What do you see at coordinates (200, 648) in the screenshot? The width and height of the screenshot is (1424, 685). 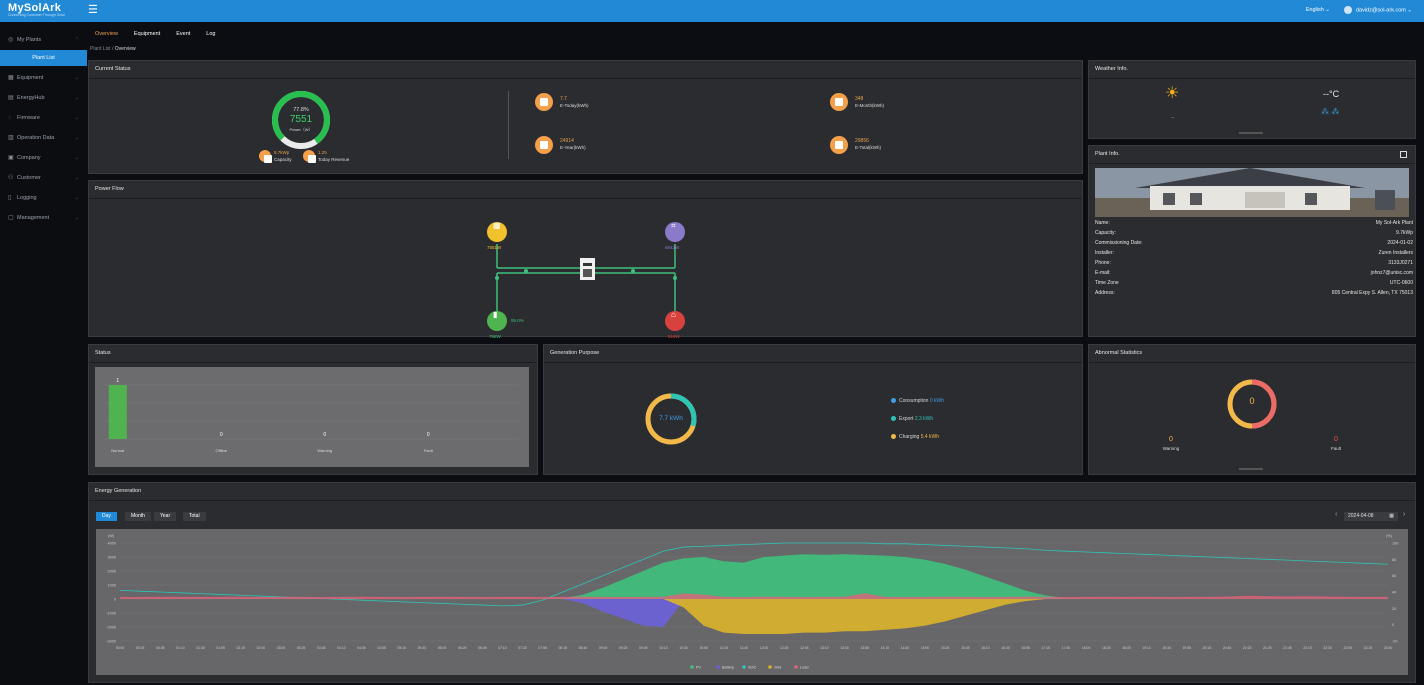 I see `x-tick-label: 01:30` at bounding box center [200, 648].